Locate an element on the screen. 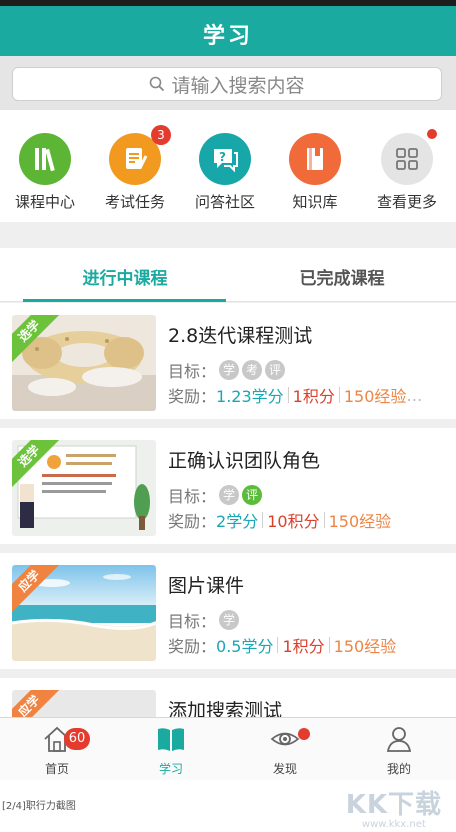 The height and width of the screenshot is (832, 456). question-chat-icon: ? is located at coordinates (225, 159).